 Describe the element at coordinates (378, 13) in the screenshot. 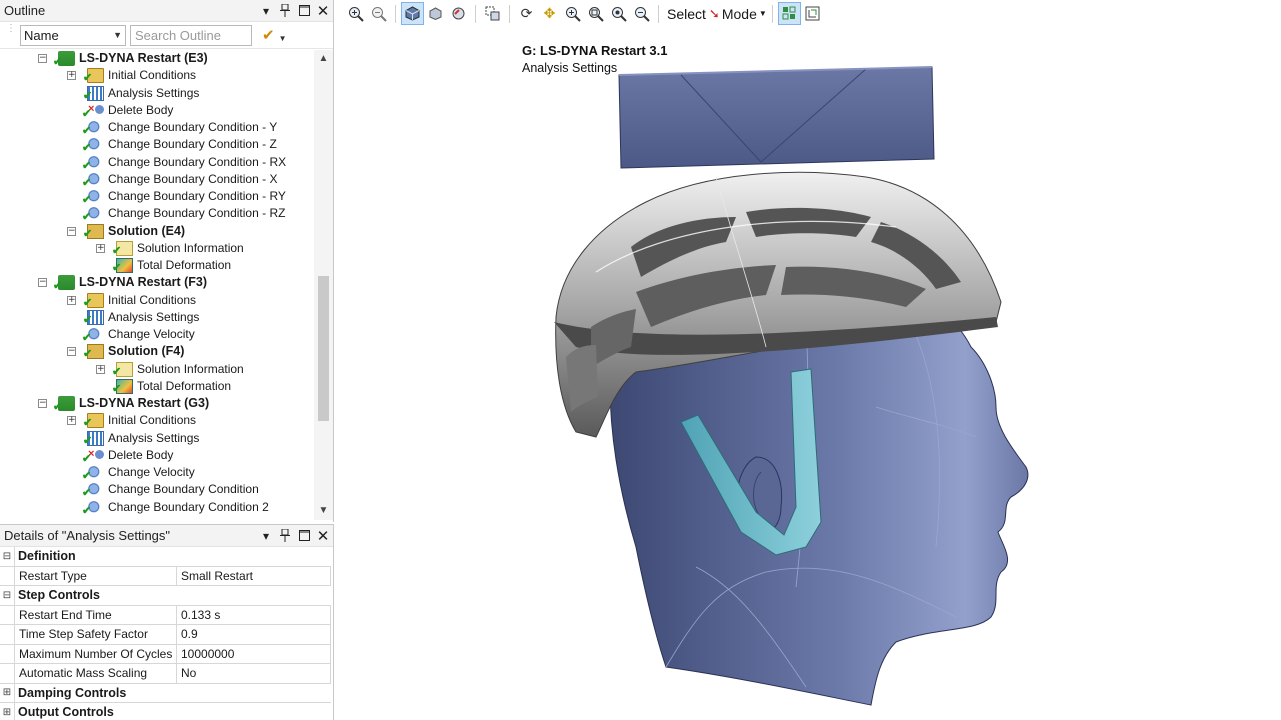

I see `zoom-out-icon` at that location.